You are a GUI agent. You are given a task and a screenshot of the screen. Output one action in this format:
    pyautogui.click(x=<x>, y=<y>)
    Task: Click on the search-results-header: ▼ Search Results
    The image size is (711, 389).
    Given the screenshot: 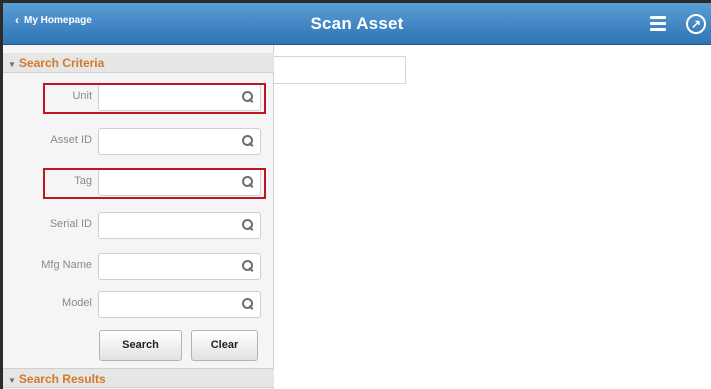 What is the action you would take?
    pyautogui.click(x=138, y=378)
    